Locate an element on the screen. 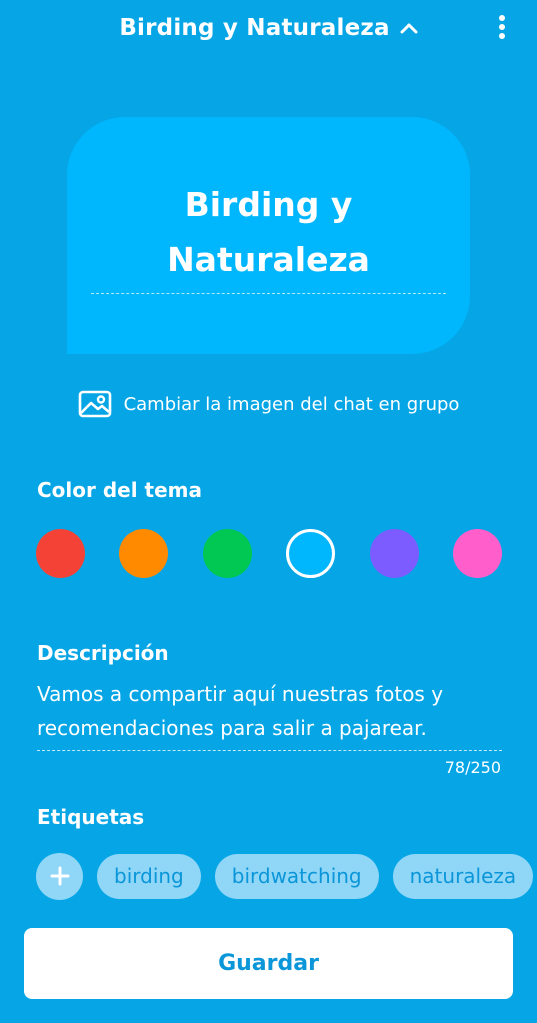  theme-color-picker is located at coordinates (269, 554).